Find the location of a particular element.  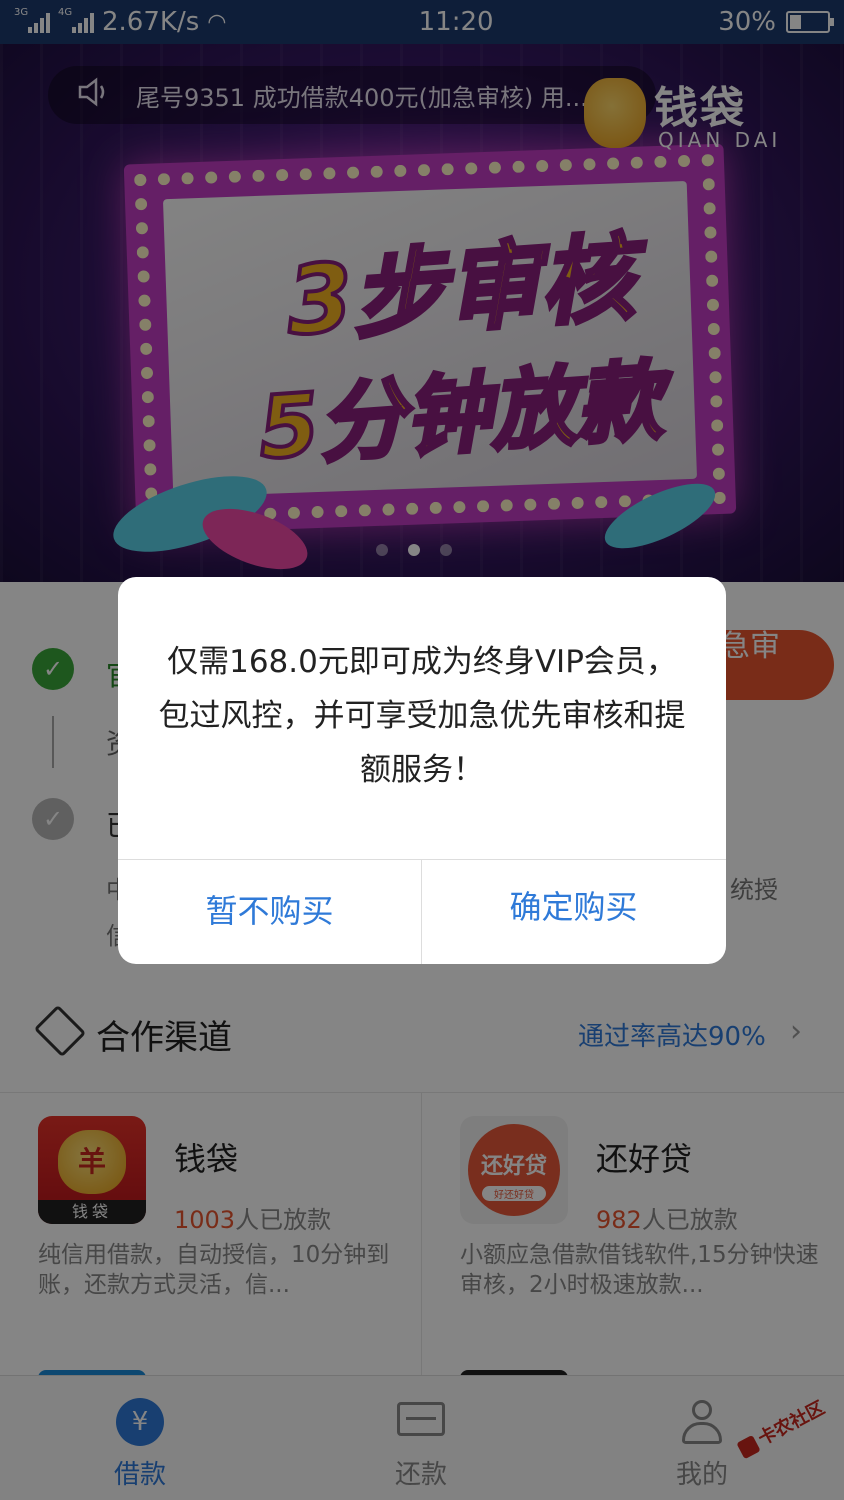

confirm-purchase-button: 确定购买 is located at coordinates (573, 911).